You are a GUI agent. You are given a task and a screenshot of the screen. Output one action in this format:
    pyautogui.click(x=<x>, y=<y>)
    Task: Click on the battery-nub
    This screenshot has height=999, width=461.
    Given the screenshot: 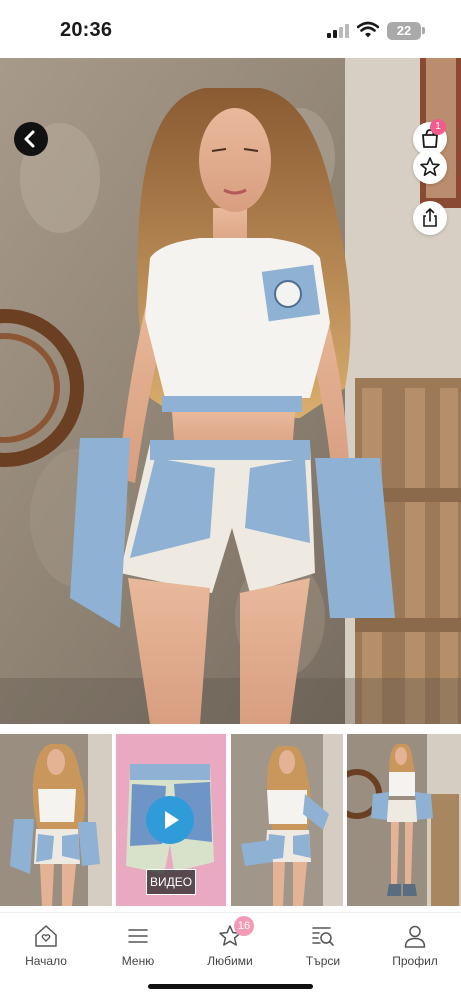 What is the action you would take?
    pyautogui.click(x=423, y=30)
    